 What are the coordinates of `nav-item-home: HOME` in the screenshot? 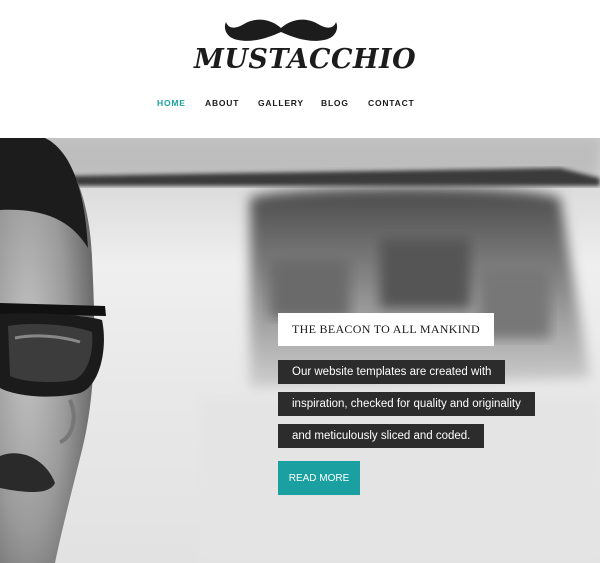 It's located at (171, 103).